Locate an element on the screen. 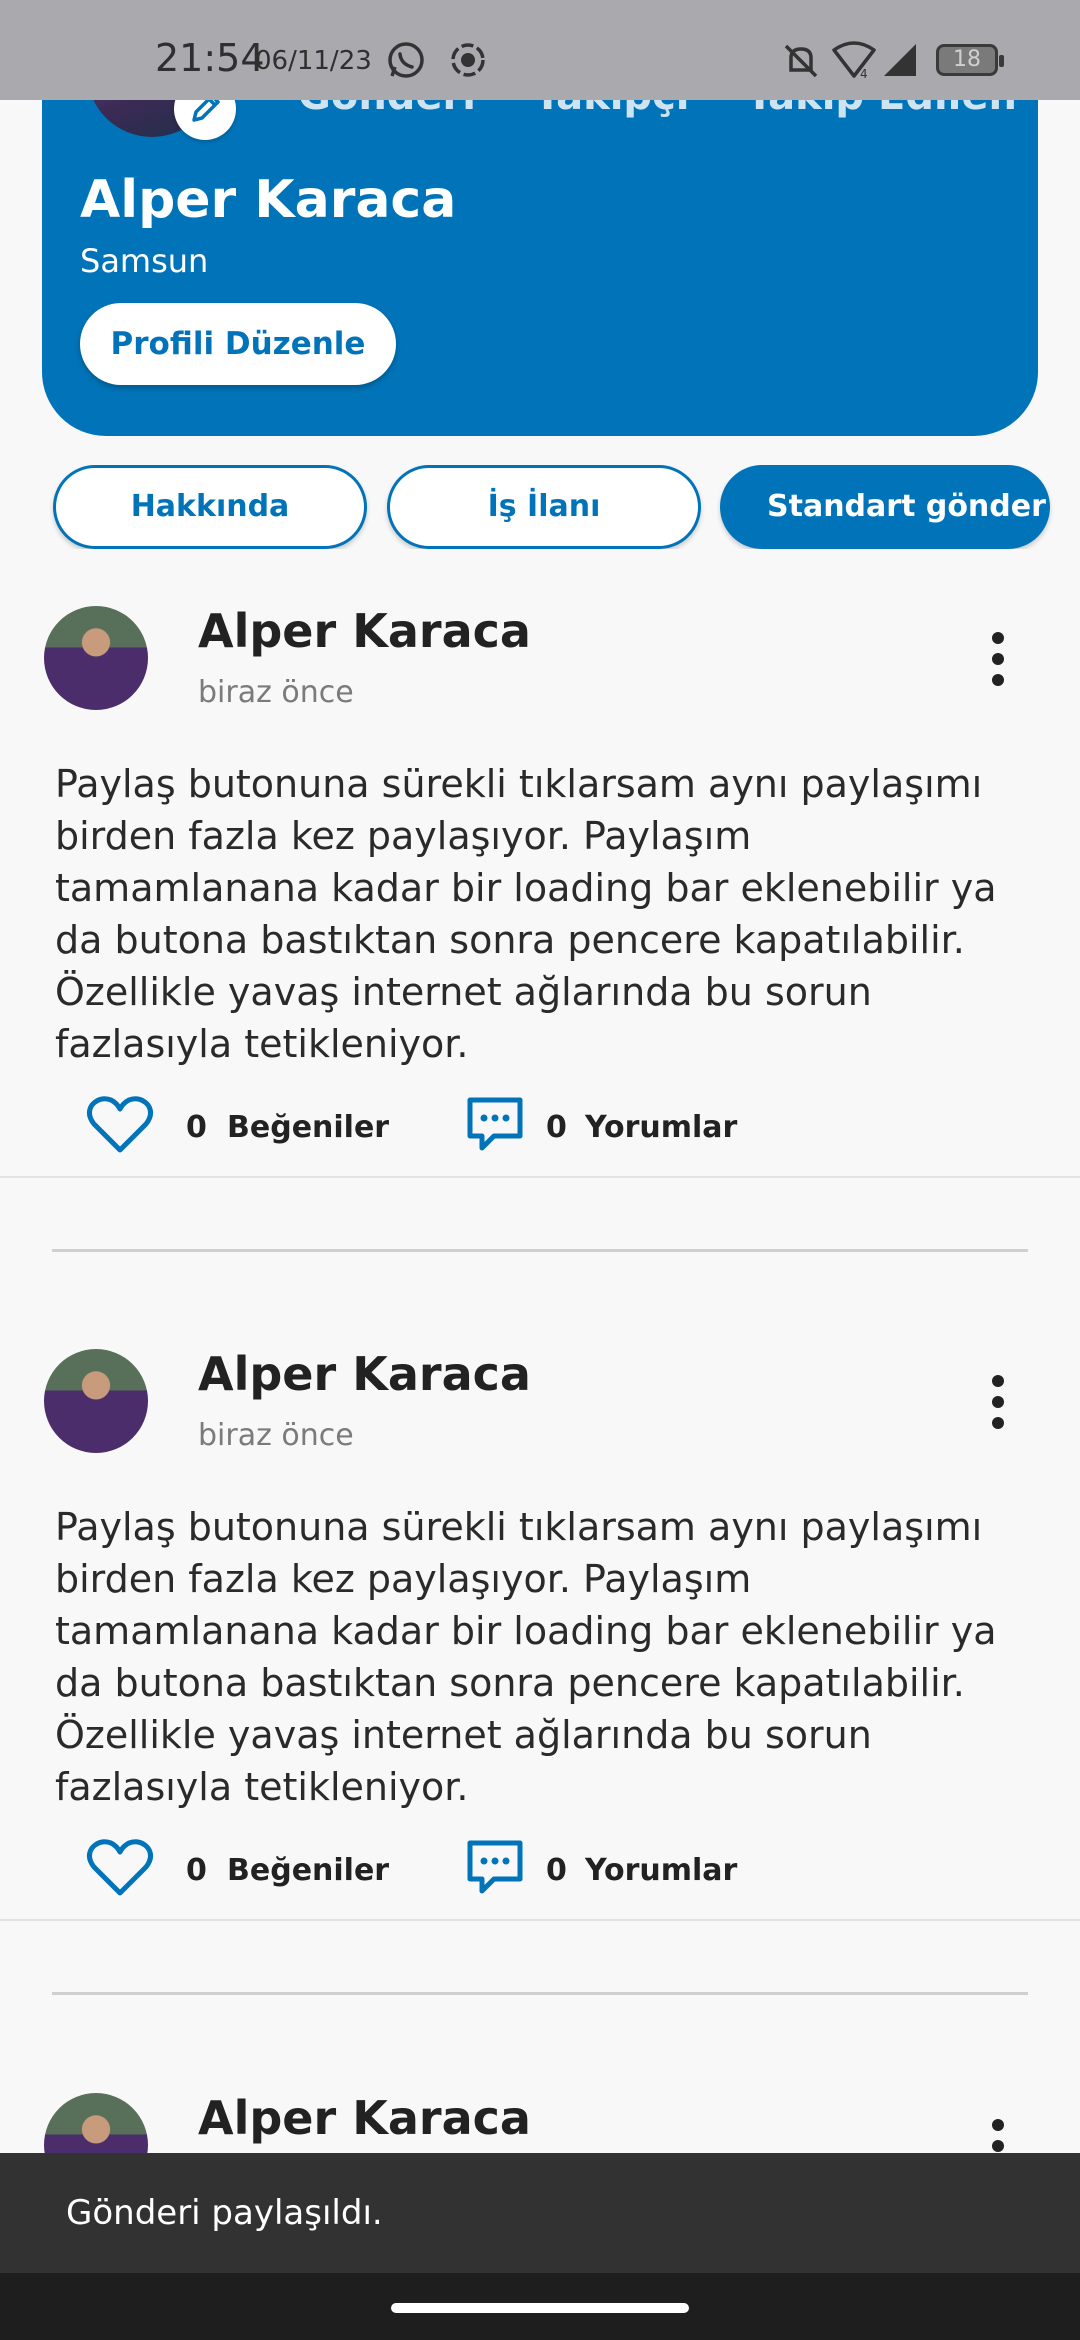 This screenshot has height=2340, width=1080. status-bar: 21:54 06/11/23 4 18 is located at coordinates (540, 50).